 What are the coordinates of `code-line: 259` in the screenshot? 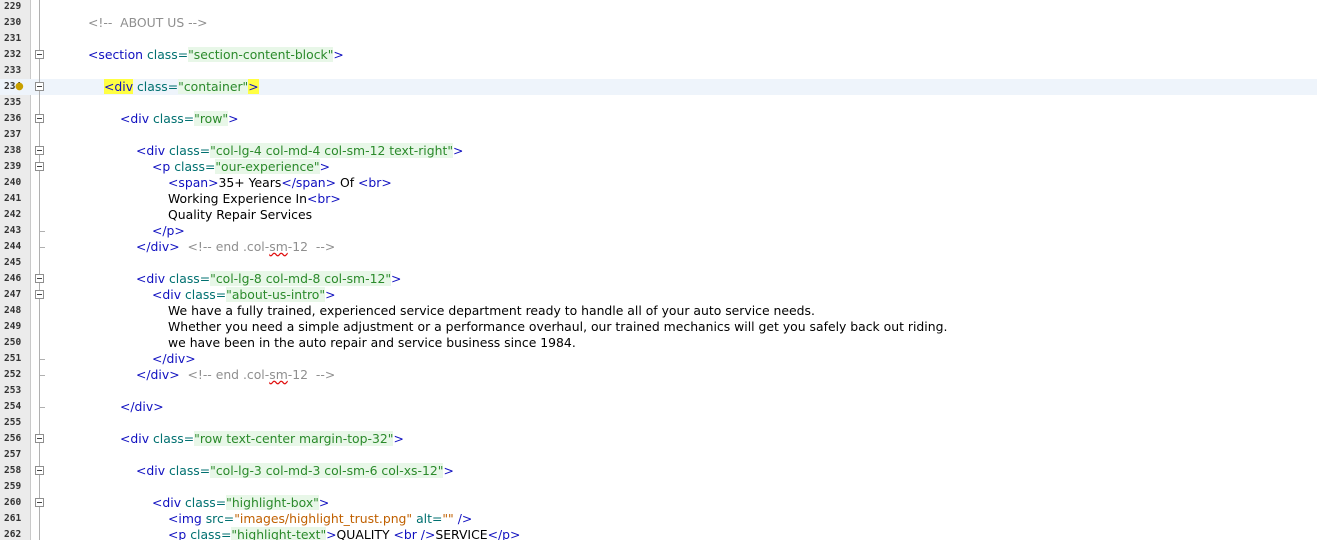 It's located at (658, 487).